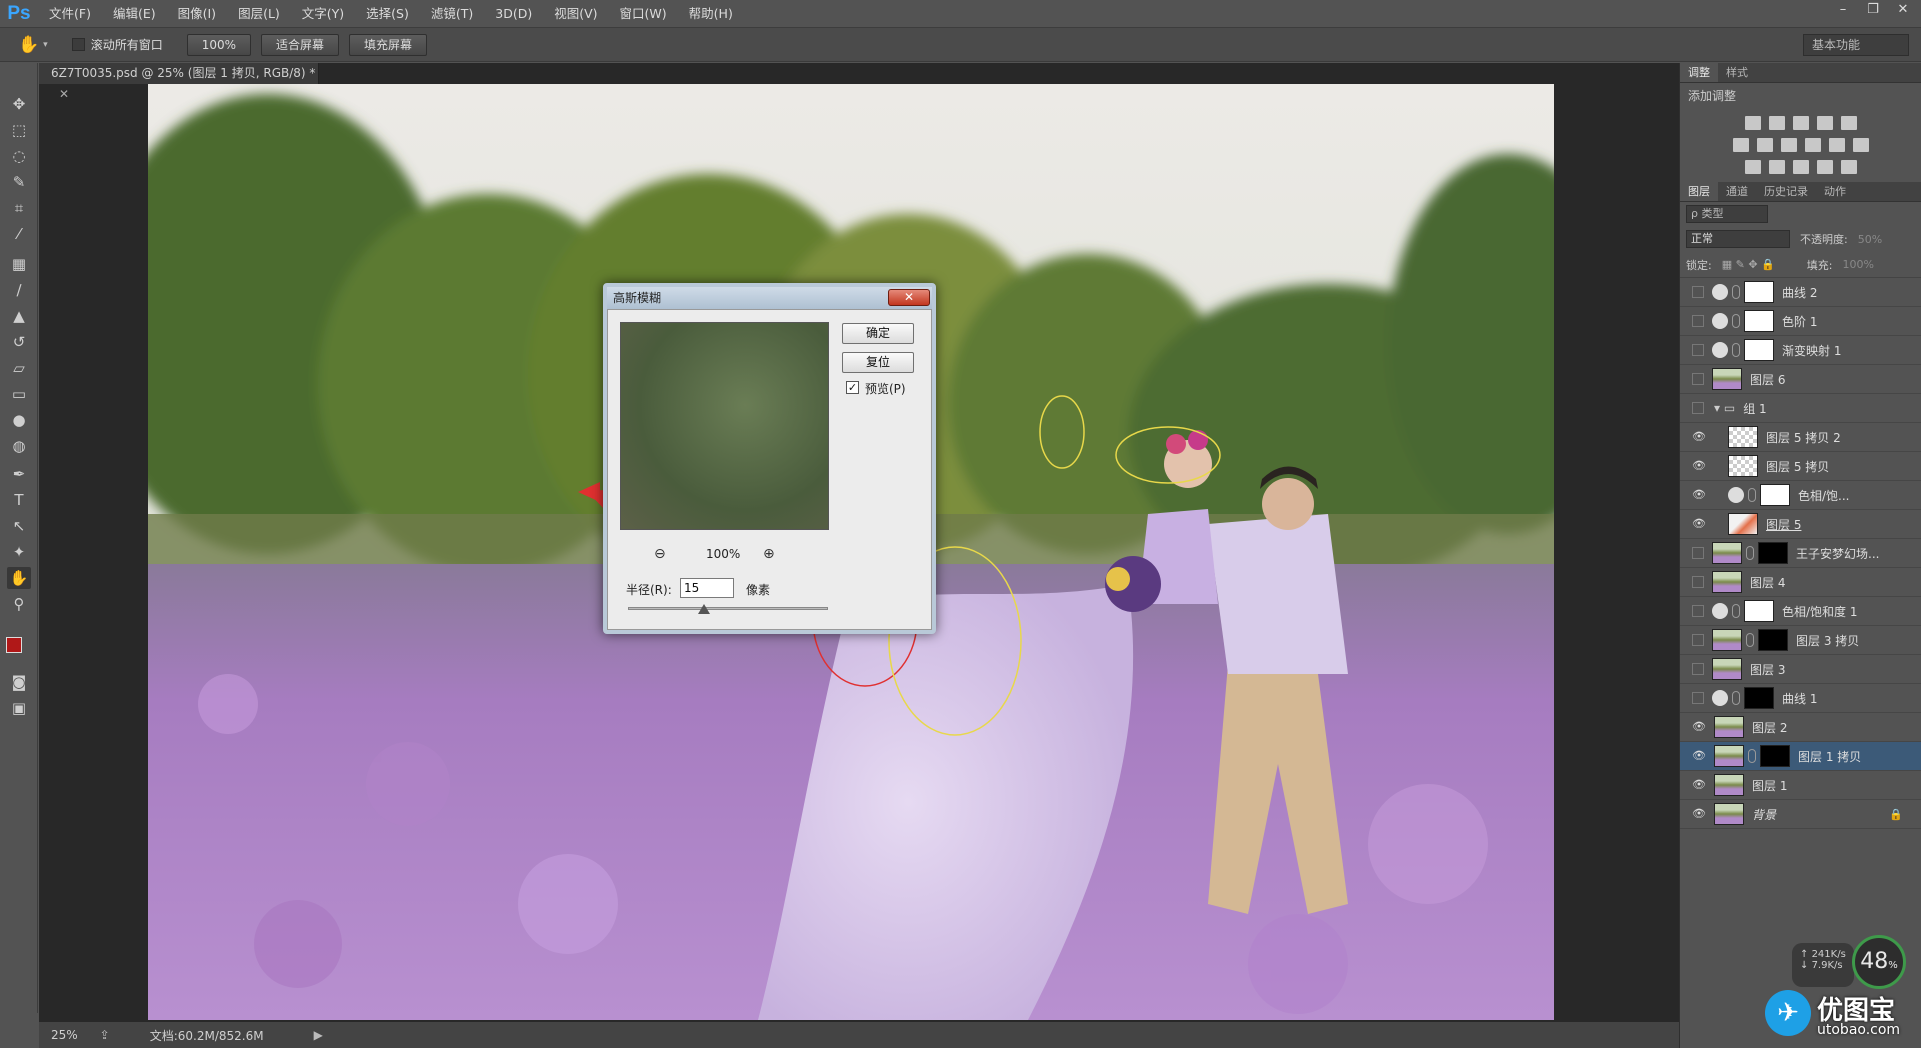 The width and height of the screenshot is (1921, 1048). Describe the element at coordinates (575, 13) in the screenshot. I see `menu-view: 视图(V)` at that location.